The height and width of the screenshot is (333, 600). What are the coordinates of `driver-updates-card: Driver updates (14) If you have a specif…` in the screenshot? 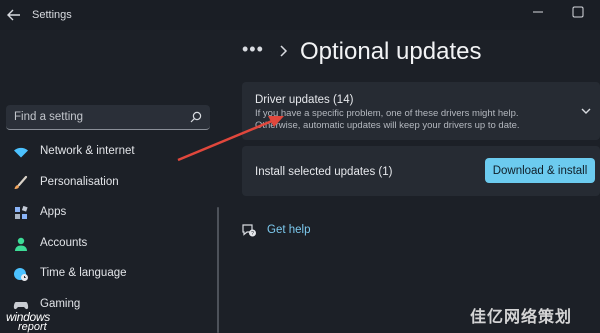 It's located at (421, 111).